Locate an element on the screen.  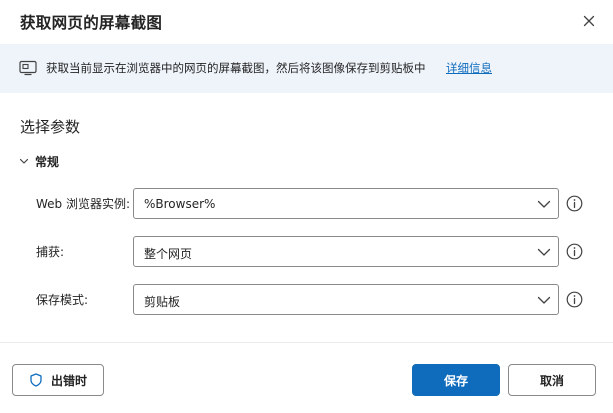
cancel-button: 取消 is located at coordinates (552, 380).